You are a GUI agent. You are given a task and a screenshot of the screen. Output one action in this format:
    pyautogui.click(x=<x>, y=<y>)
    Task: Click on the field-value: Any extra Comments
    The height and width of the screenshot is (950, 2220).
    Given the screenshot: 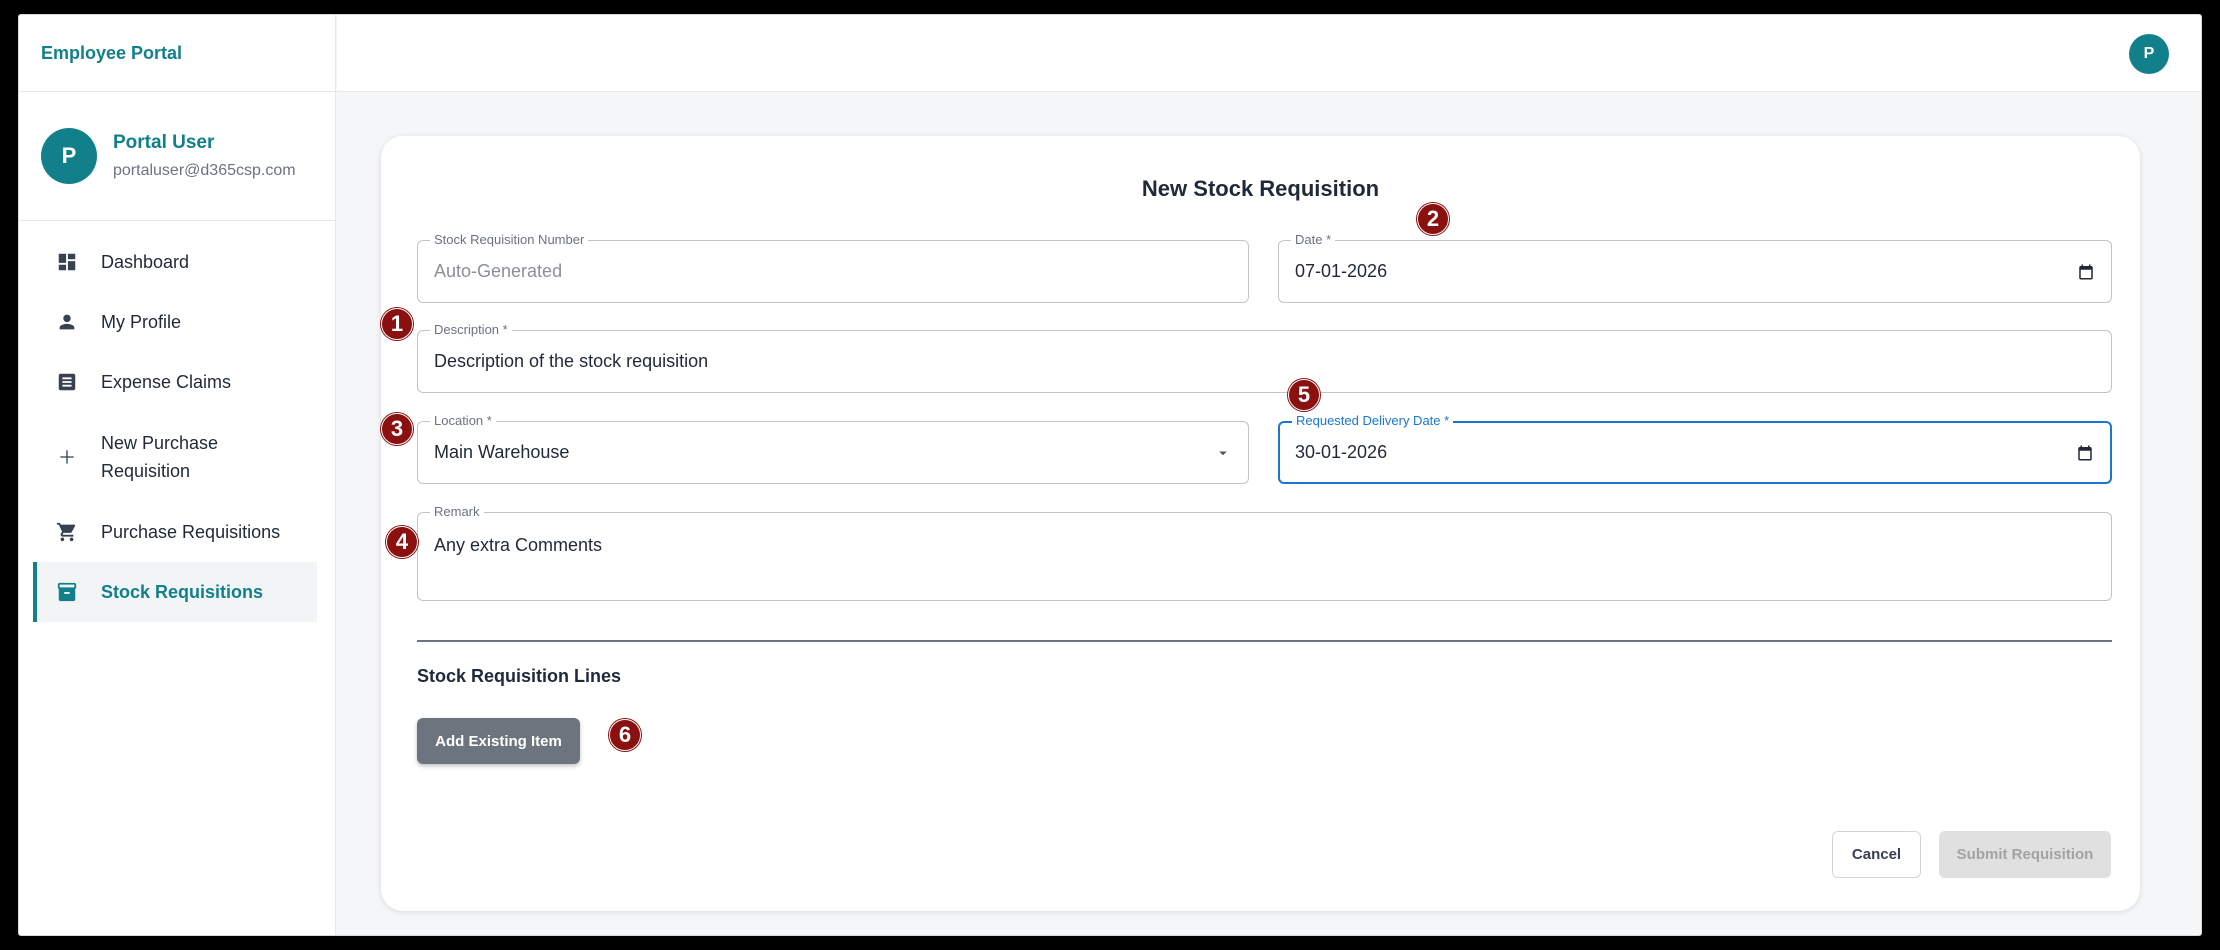 What is the action you would take?
    pyautogui.click(x=518, y=545)
    